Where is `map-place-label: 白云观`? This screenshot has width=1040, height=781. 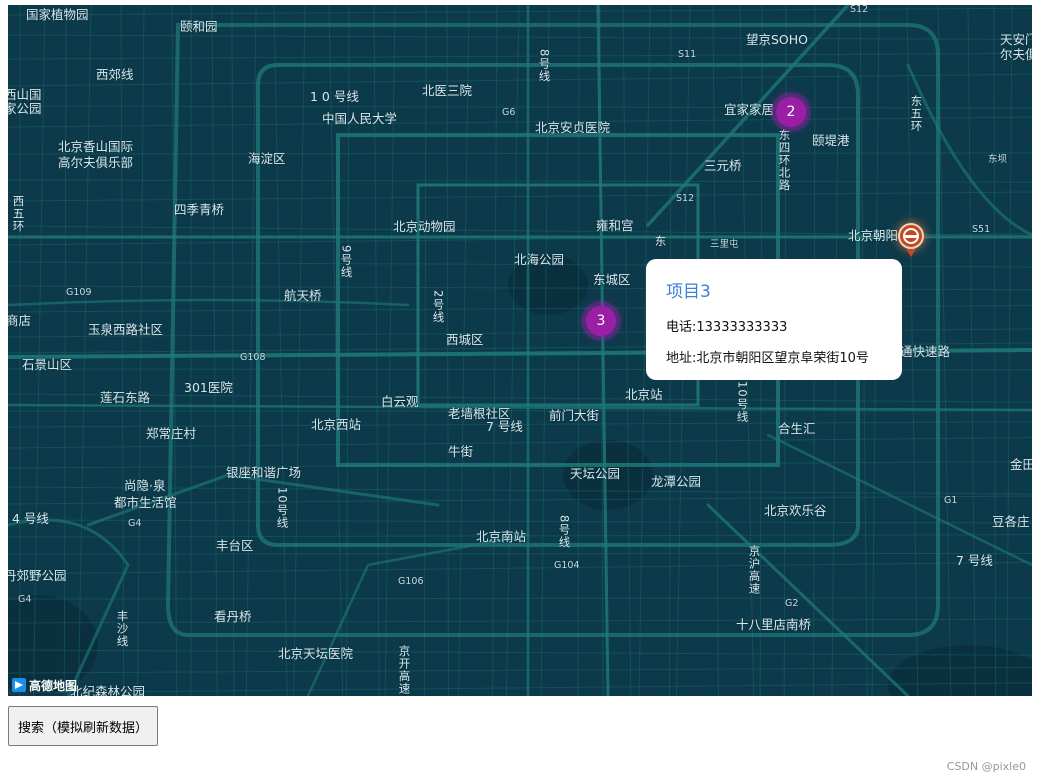 map-place-label: 白云观 is located at coordinates (400, 401).